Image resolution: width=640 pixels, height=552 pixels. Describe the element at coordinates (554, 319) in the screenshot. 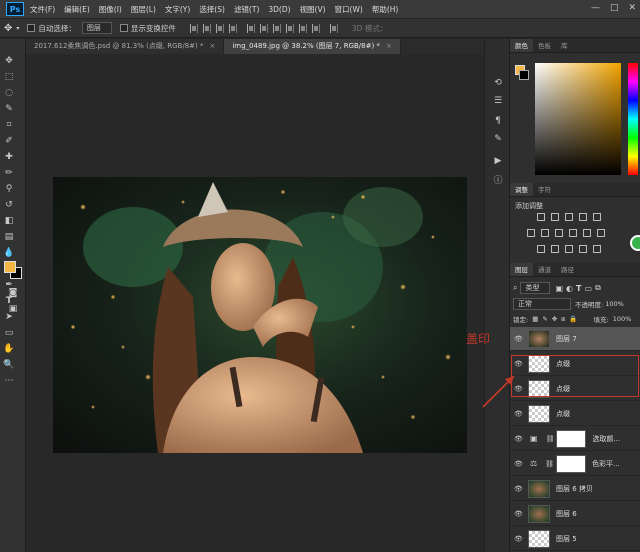

I see `lock-position-icon: ✥` at that location.